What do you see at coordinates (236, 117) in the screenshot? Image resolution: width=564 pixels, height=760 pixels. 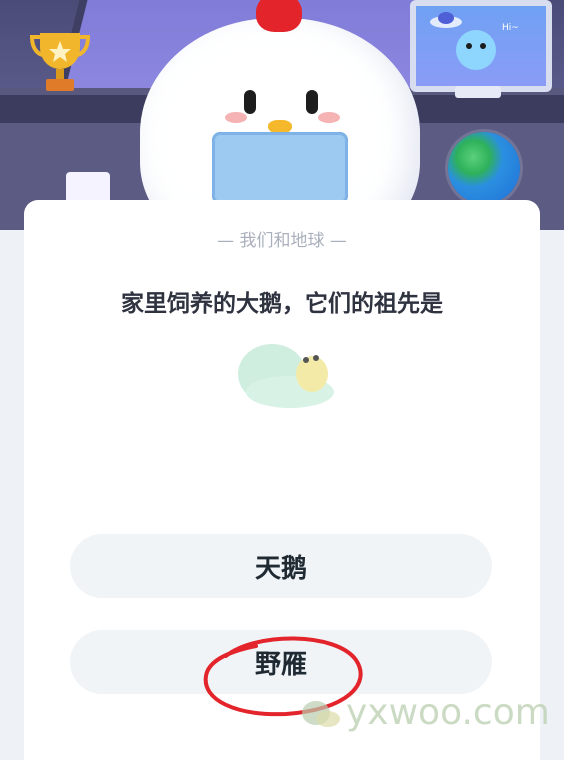 I see `chicken-cheek-left` at bounding box center [236, 117].